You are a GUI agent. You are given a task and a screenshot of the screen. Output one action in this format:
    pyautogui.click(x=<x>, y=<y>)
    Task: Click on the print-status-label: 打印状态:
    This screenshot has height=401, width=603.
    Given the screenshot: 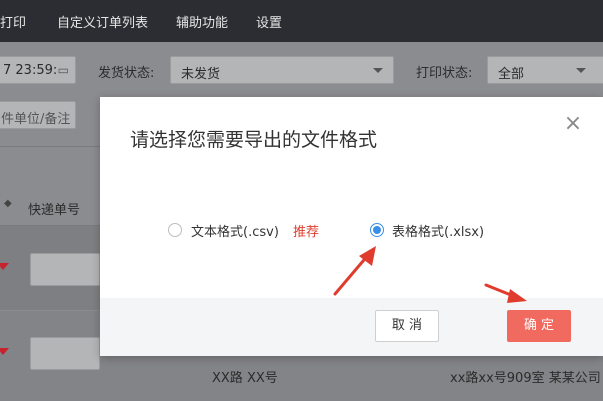 What is the action you would take?
    pyautogui.click(x=444, y=73)
    